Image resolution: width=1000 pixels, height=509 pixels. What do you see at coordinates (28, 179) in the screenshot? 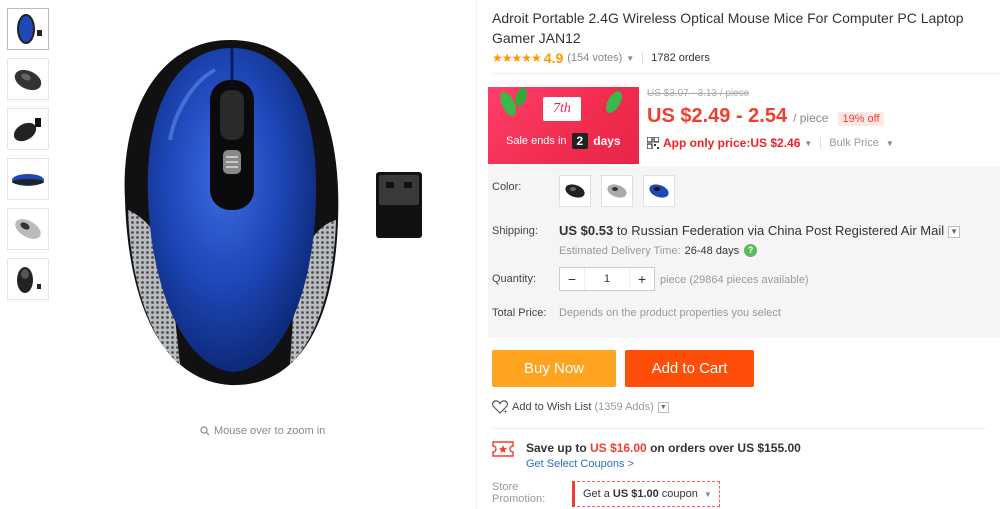
I see `thumbnail-blue-mouse-side` at bounding box center [28, 179].